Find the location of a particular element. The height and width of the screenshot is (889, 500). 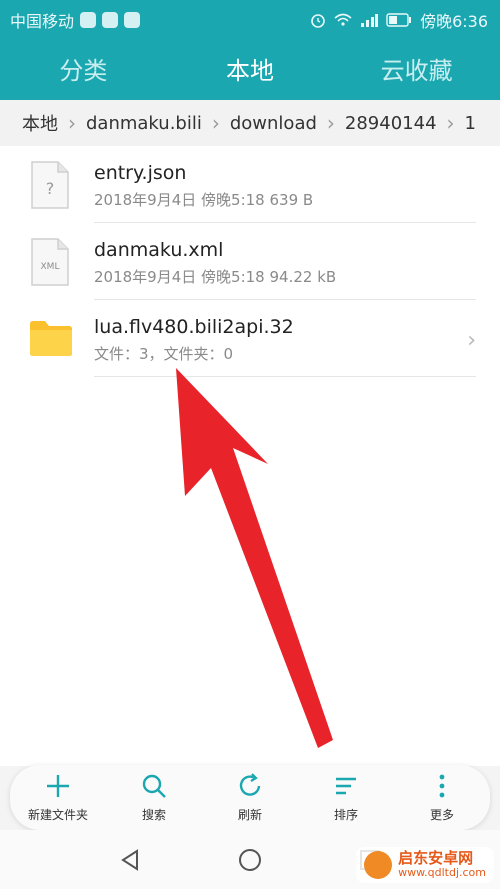

tab-bar: 分类 本地 云收藏 is located at coordinates (250, 68).